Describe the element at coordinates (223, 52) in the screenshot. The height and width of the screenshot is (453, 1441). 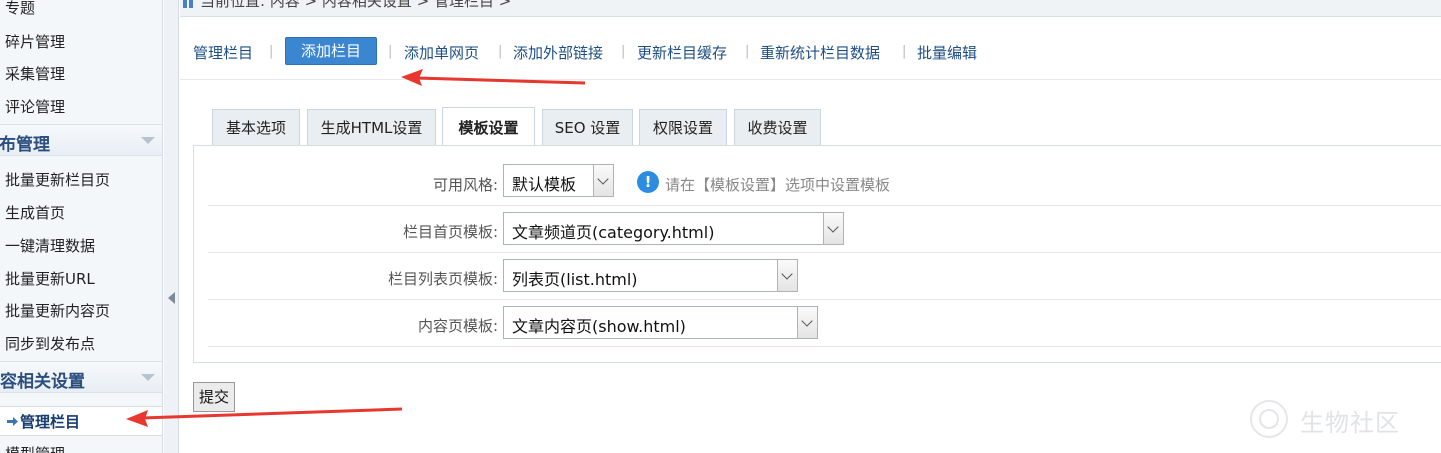
I see `nav-manage-category: 管理栏目` at that location.